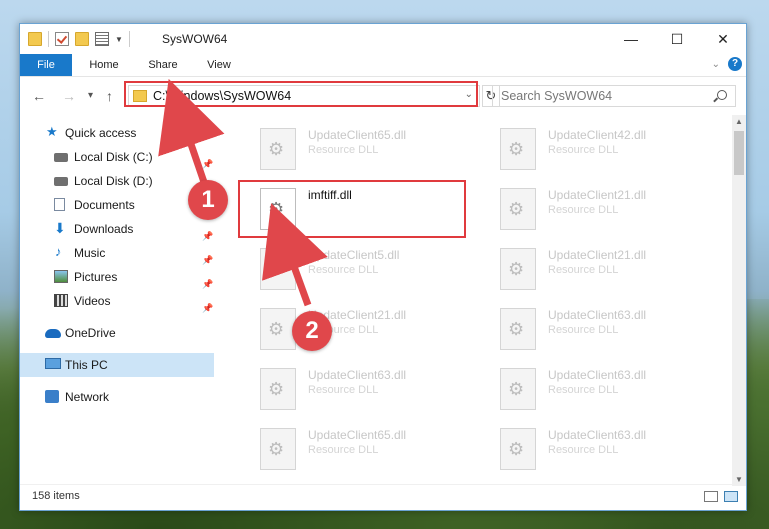  What do you see at coordinates (113, 157) in the screenshot?
I see `sidebar-item-label: Local Disk (C:)` at bounding box center [113, 157].